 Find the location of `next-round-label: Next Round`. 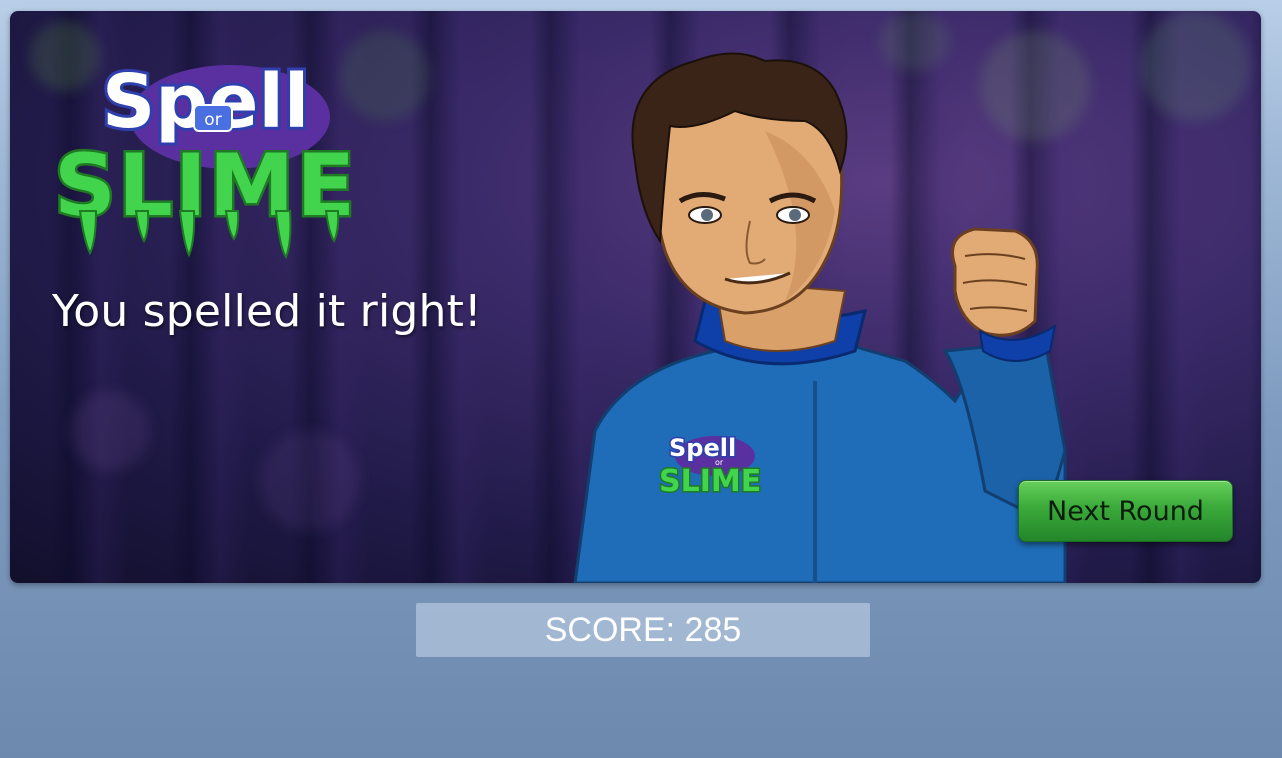

next-round-label: Next Round is located at coordinates (1125, 511).